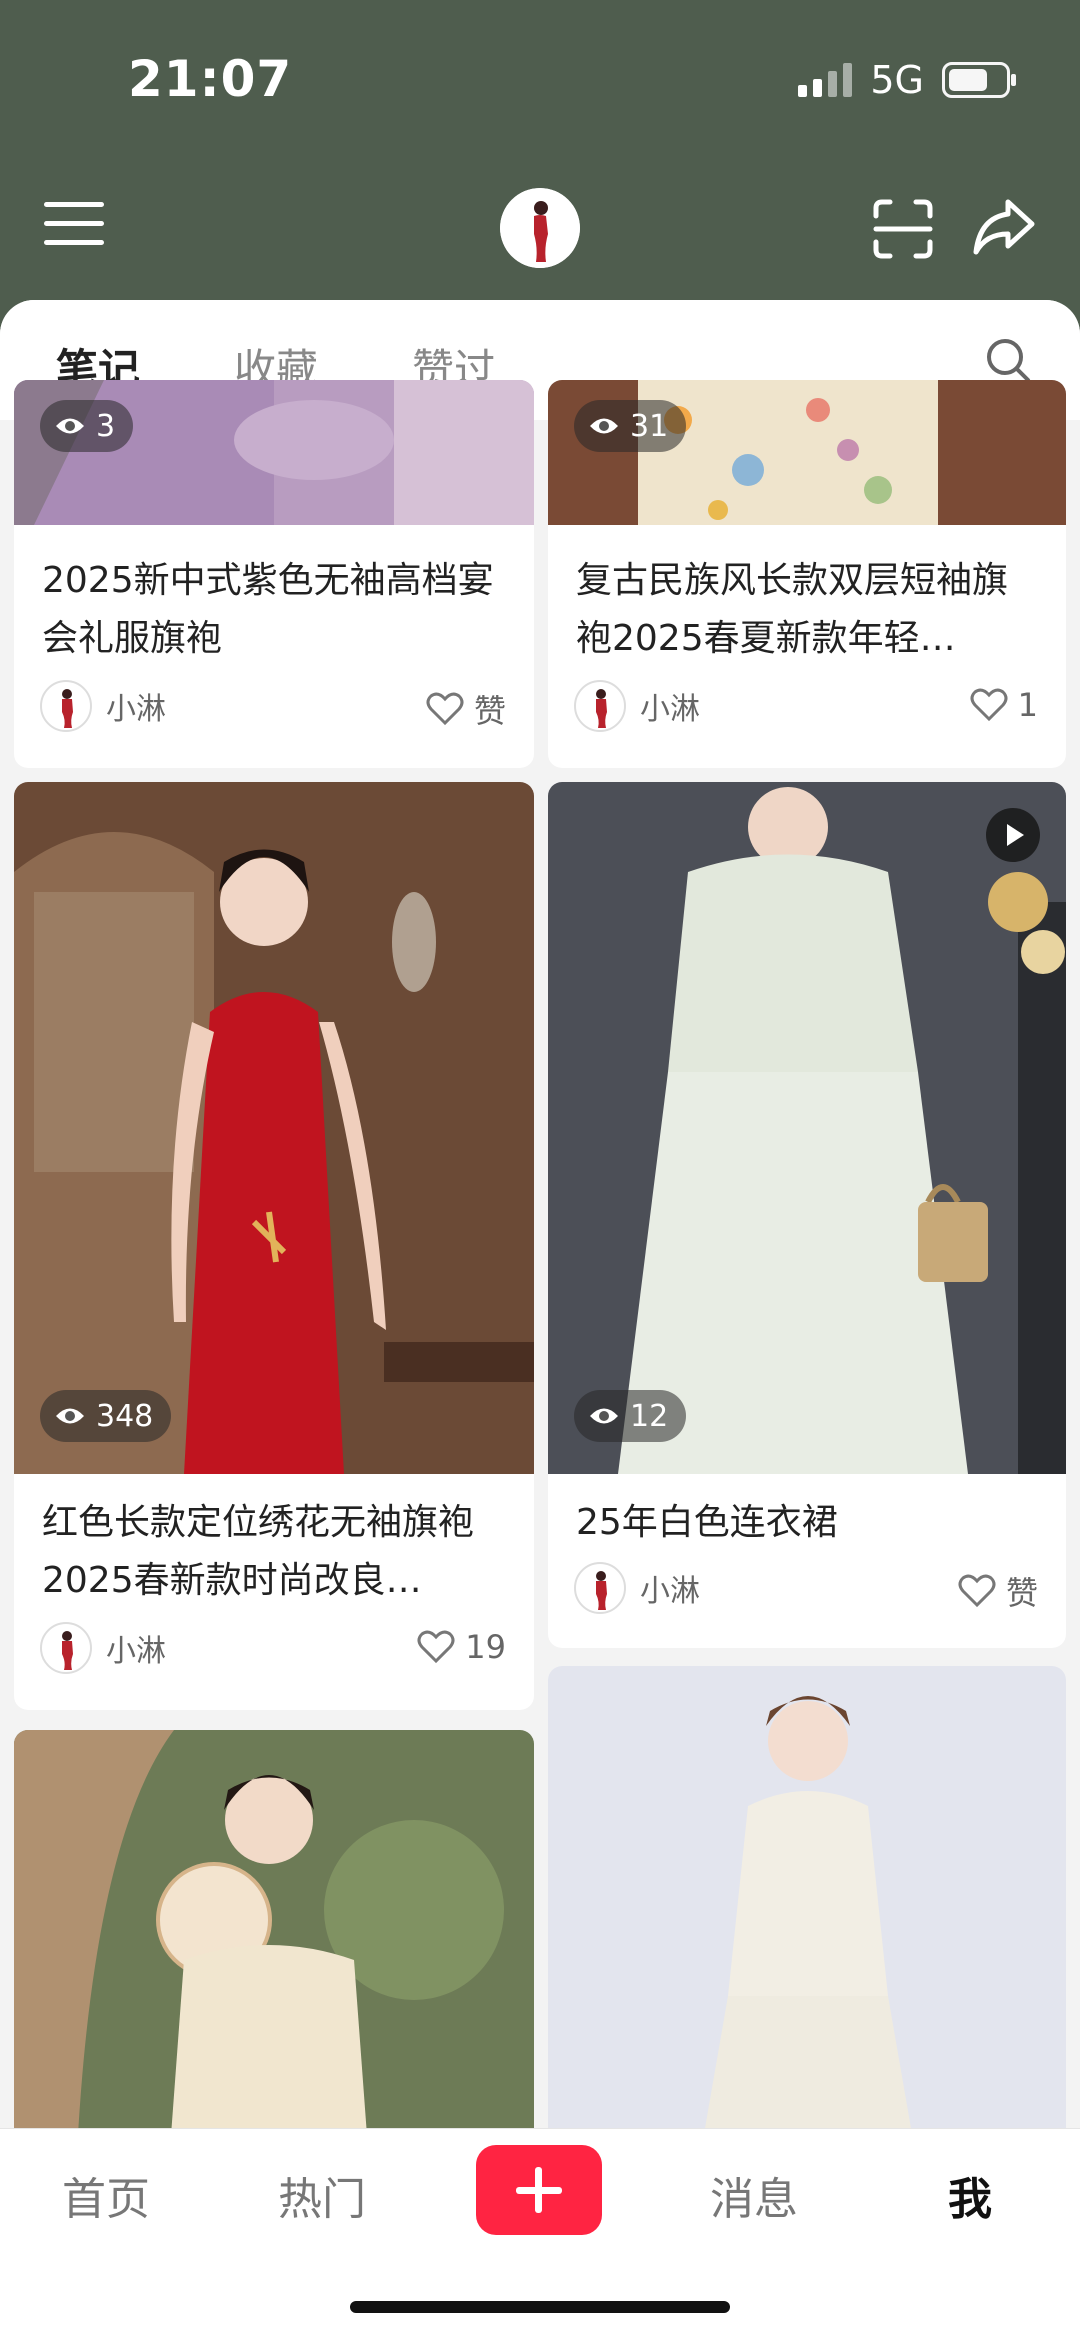  Describe the element at coordinates (707, 1522) in the screenshot. I see `note-title: 25年白色连衣裙` at that location.